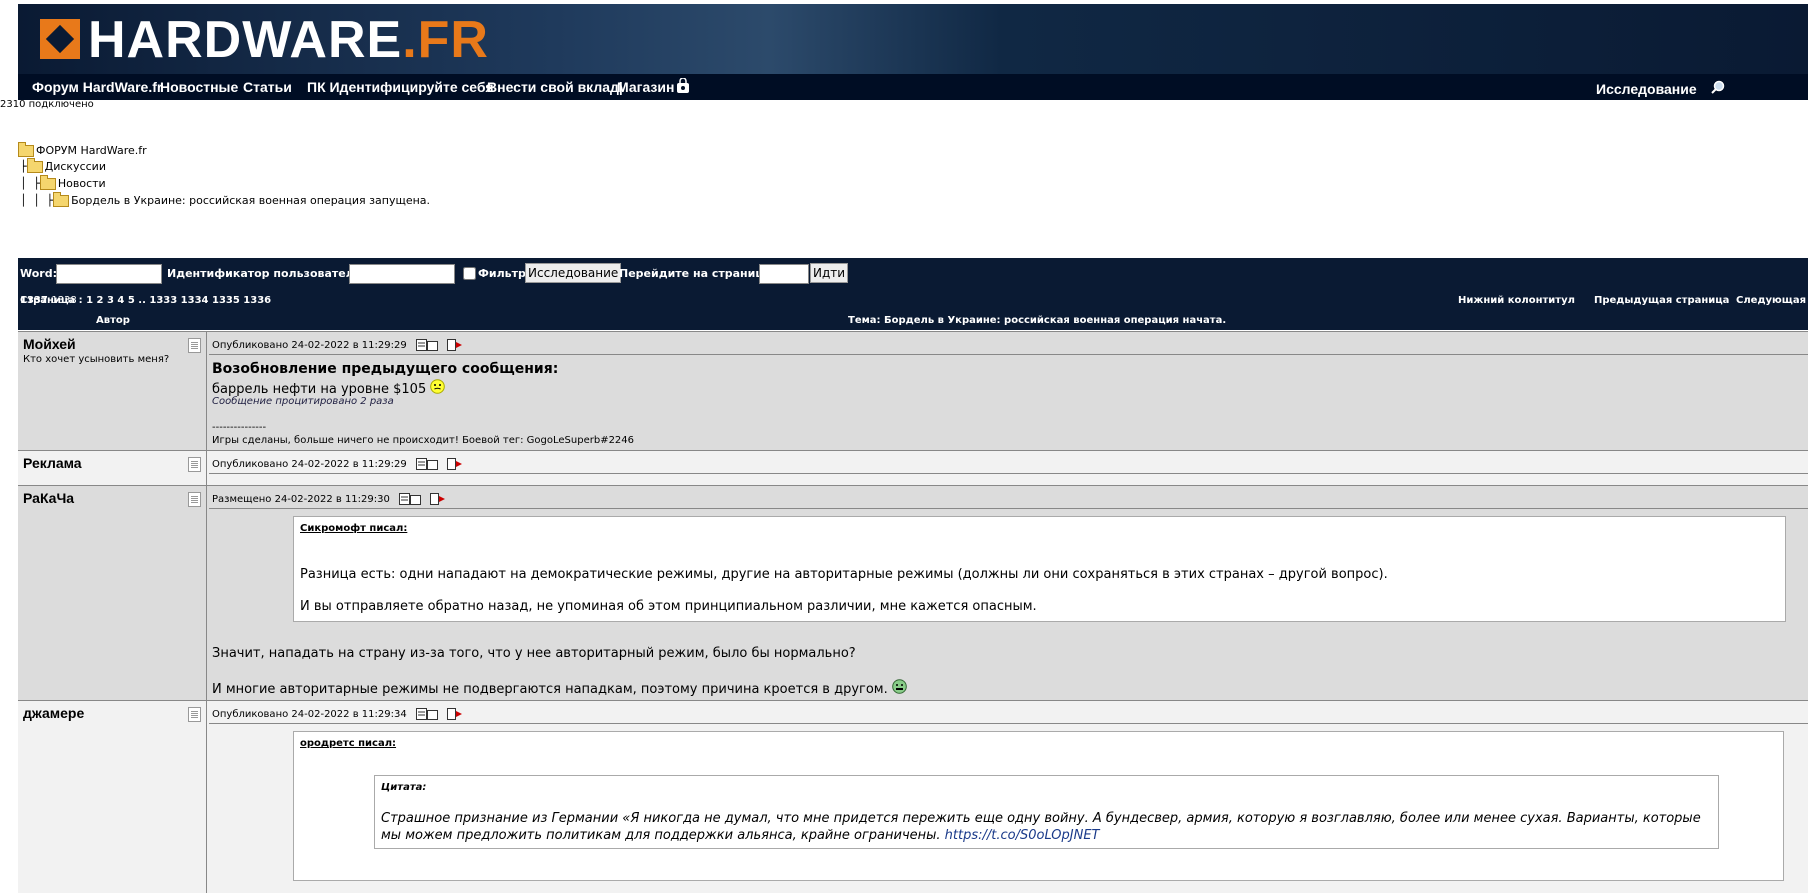  I want to click on goto-page-label: Перейдите на страницу:, so click(697, 273).